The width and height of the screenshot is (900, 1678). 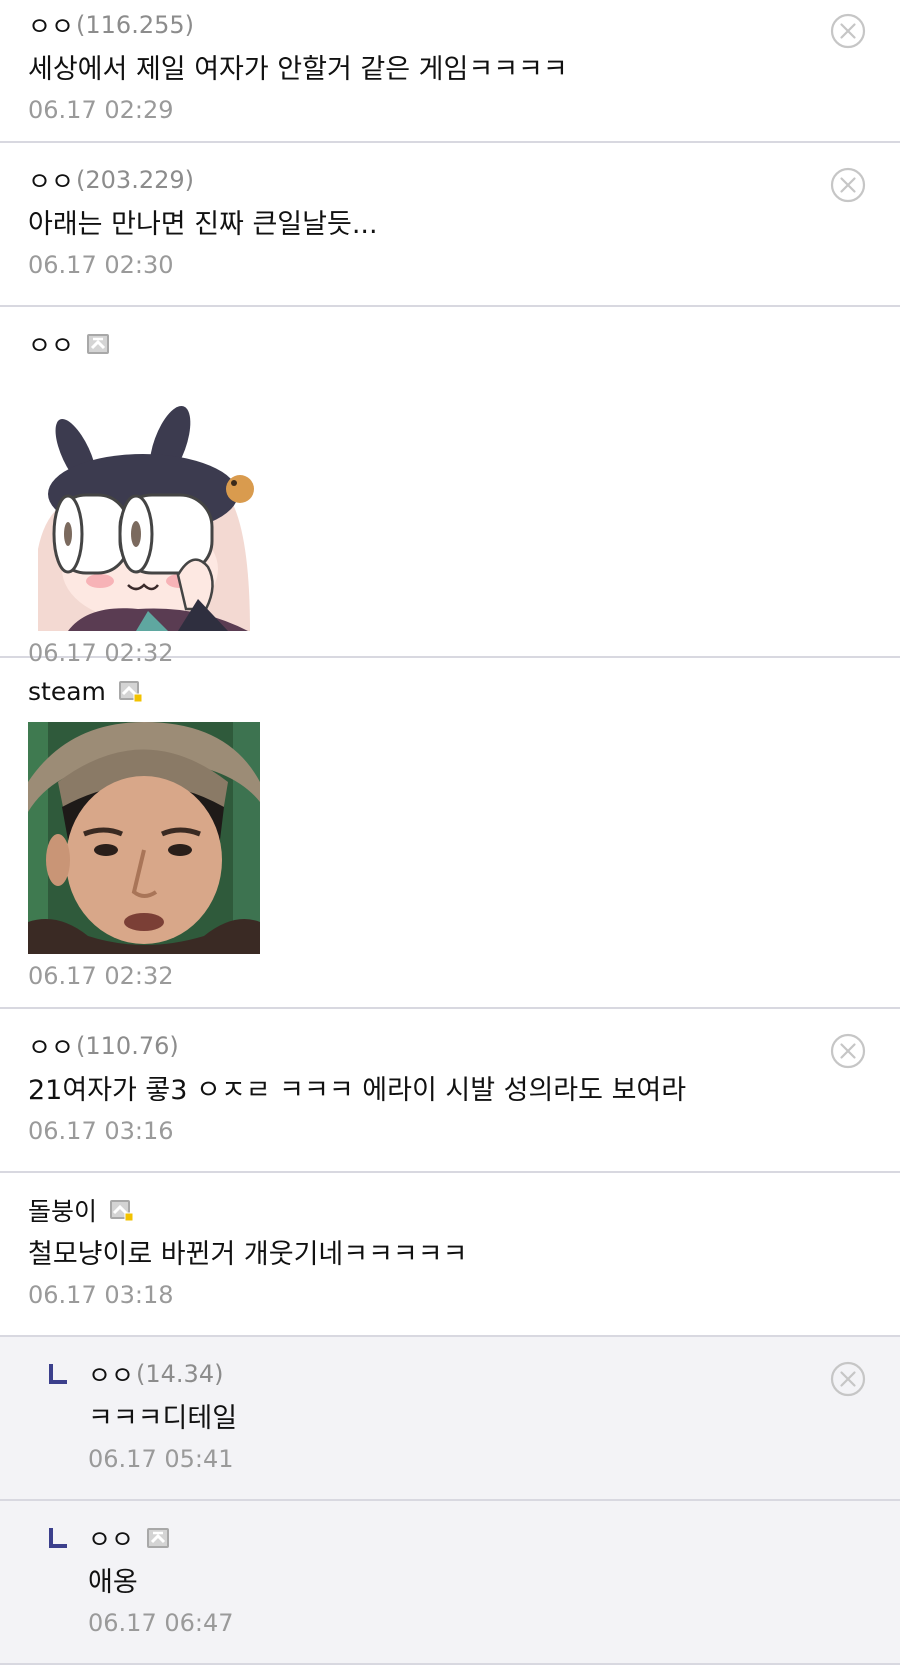 What do you see at coordinates (135, 180) in the screenshot?
I see `author-ip: (203.229)` at bounding box center [135, 180].